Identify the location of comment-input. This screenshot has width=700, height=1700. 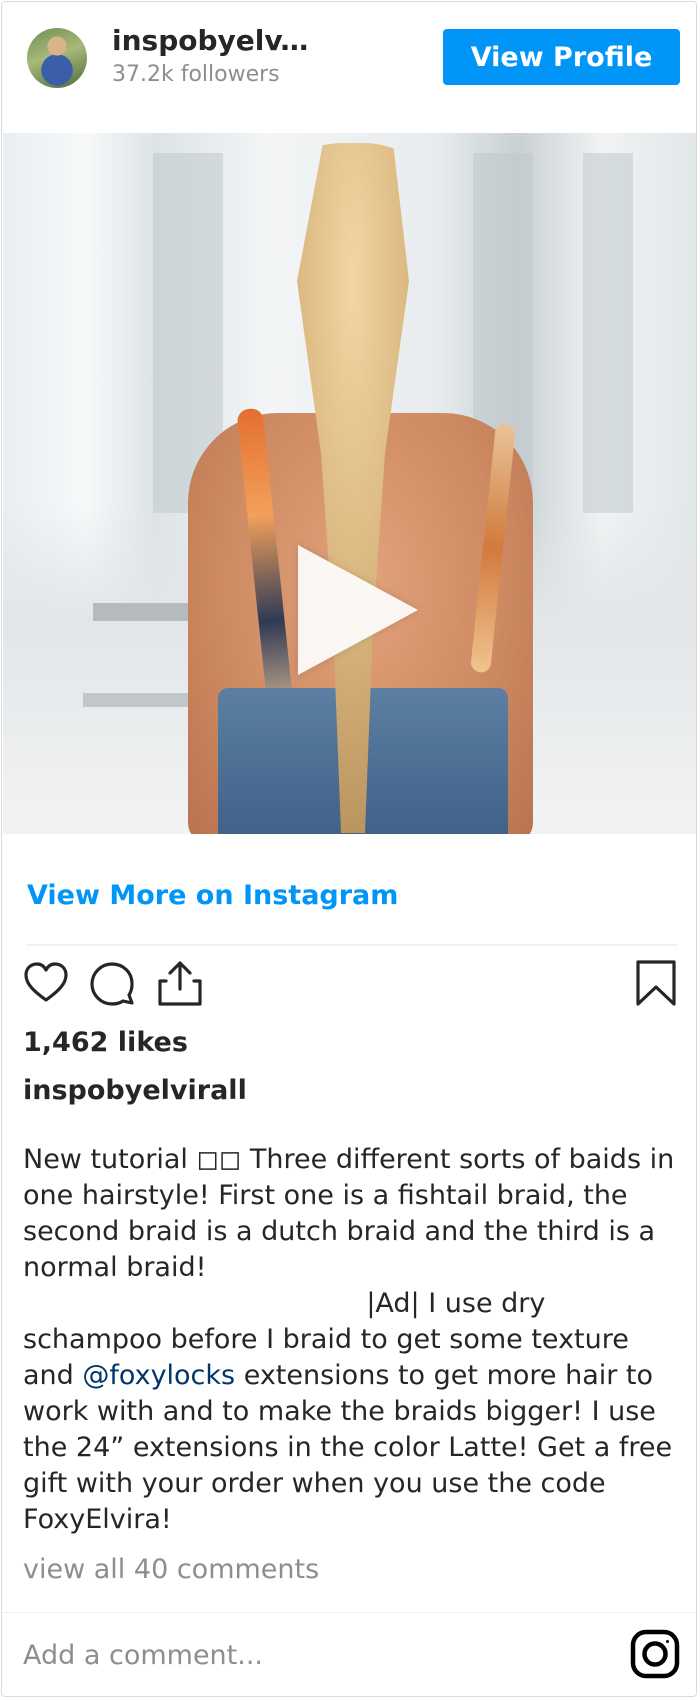
(283, 1655).